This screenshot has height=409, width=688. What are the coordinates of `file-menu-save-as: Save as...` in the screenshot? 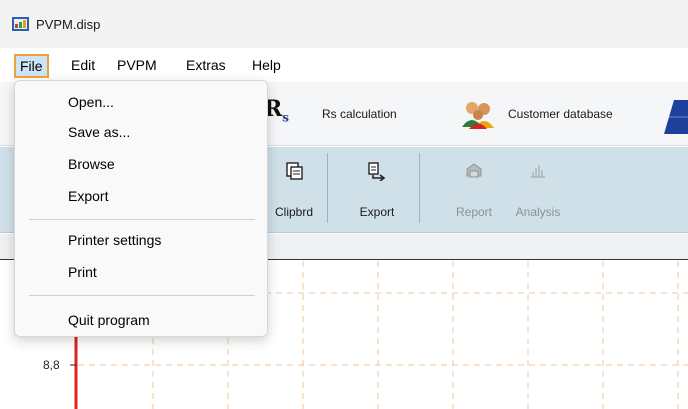 It's located at (141, 132).